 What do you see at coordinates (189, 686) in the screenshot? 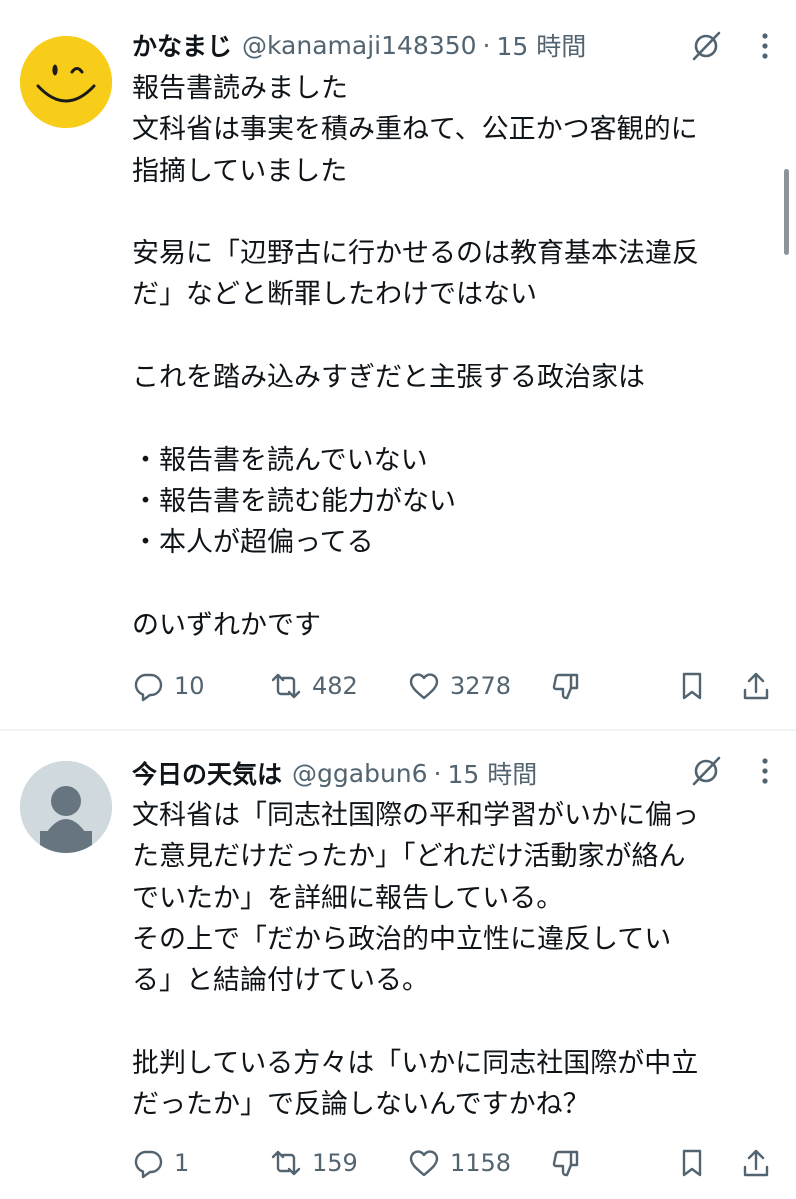
I see `reply-count: 10` at bounding box center [189, 686].